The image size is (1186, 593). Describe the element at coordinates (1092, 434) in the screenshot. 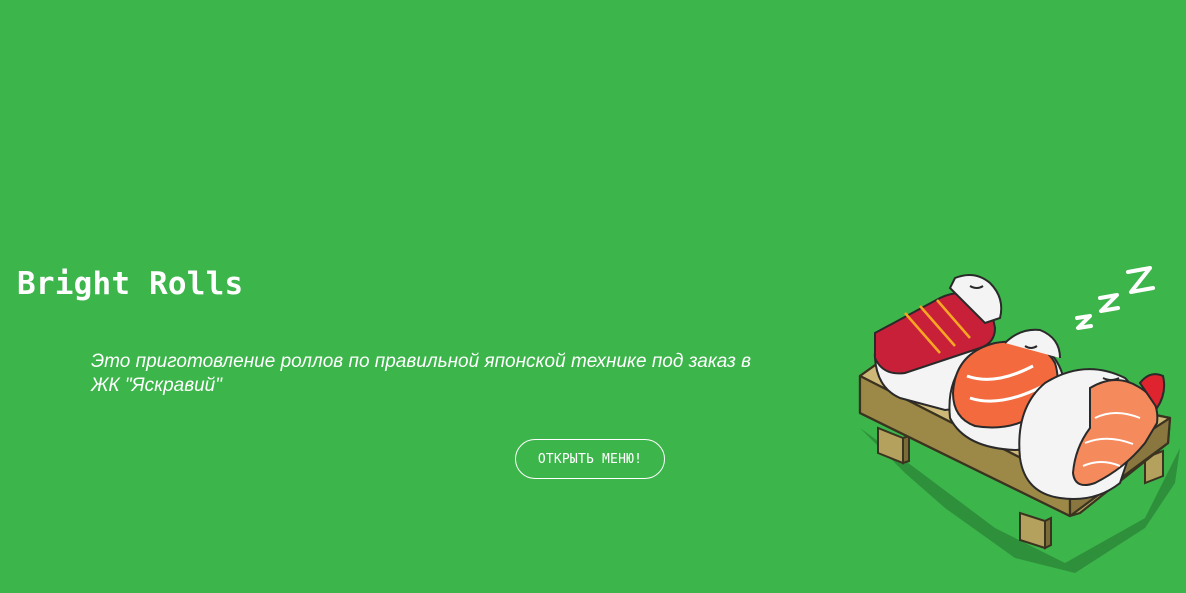

I see `shrimp-nigiri` at that location.